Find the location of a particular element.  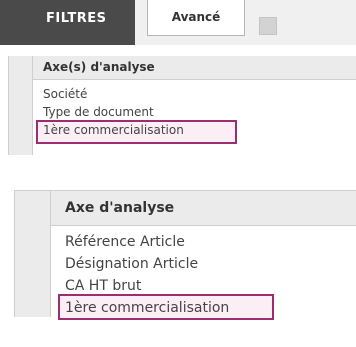

list-item: Référence Article is located at coordinates (118, 242).